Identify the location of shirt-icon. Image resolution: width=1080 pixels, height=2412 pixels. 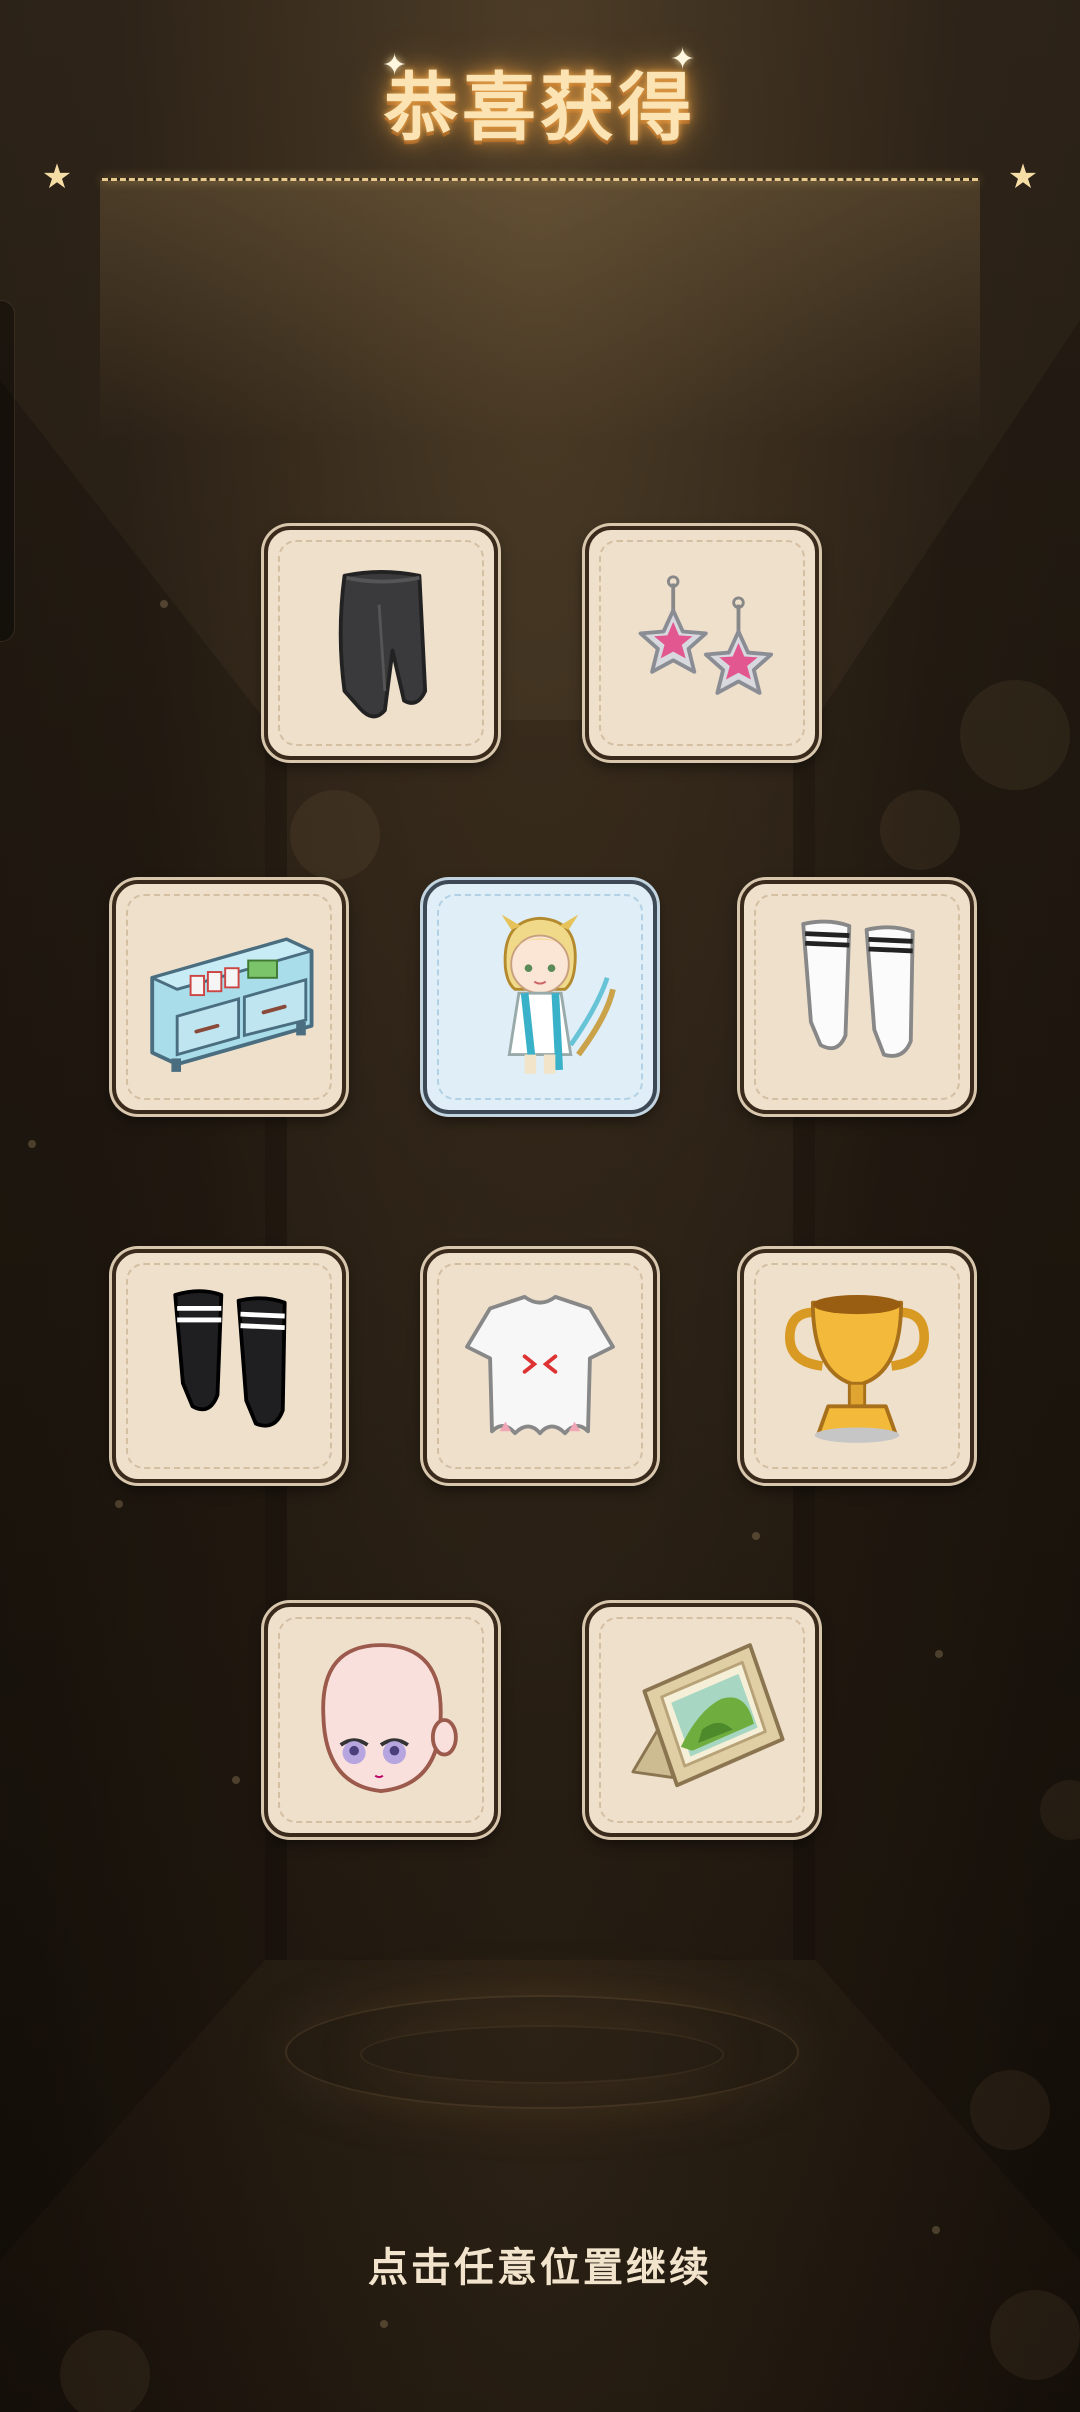
(540, 1365).